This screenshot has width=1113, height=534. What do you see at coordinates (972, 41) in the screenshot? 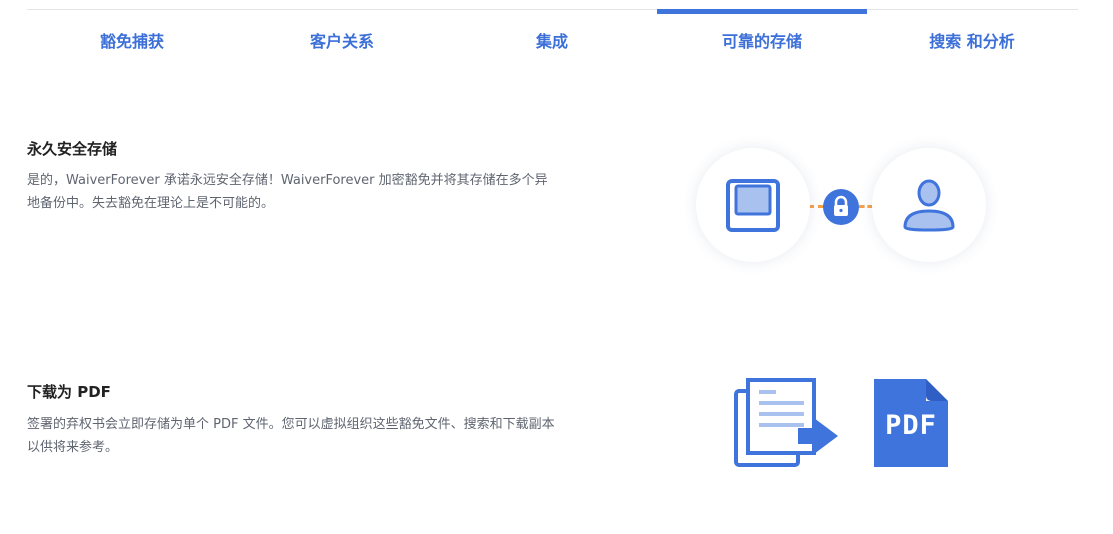
I see `tab-search-analytics: 搜索 和分析` at bounding box center [972, 41].